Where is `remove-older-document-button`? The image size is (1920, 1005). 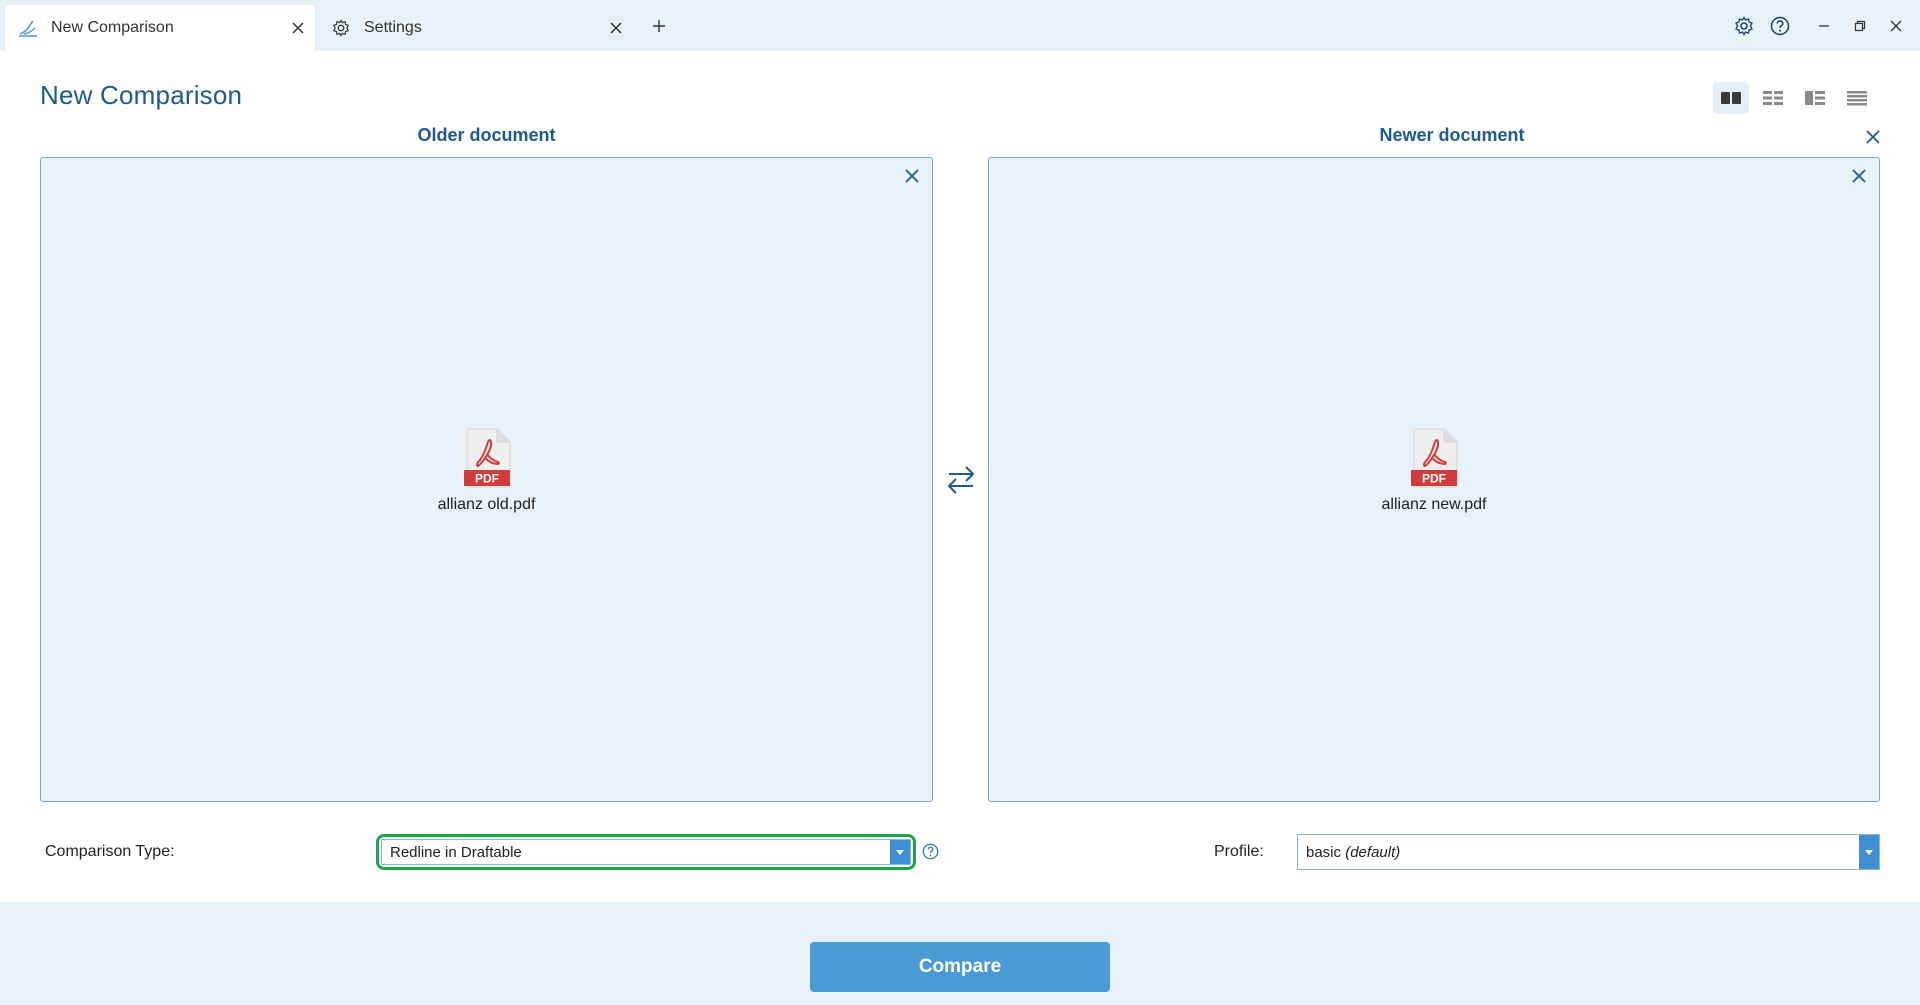
remove-older-document-button is located at coordinates (912, 176).